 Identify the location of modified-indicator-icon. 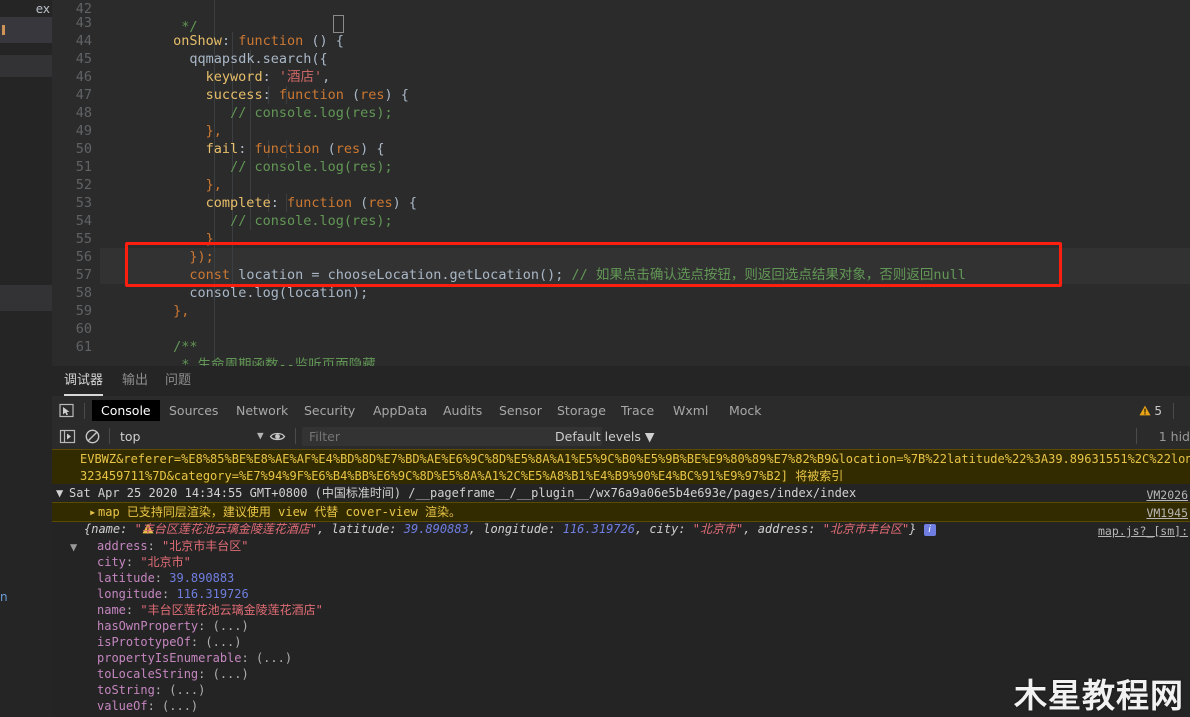
(3, 30).